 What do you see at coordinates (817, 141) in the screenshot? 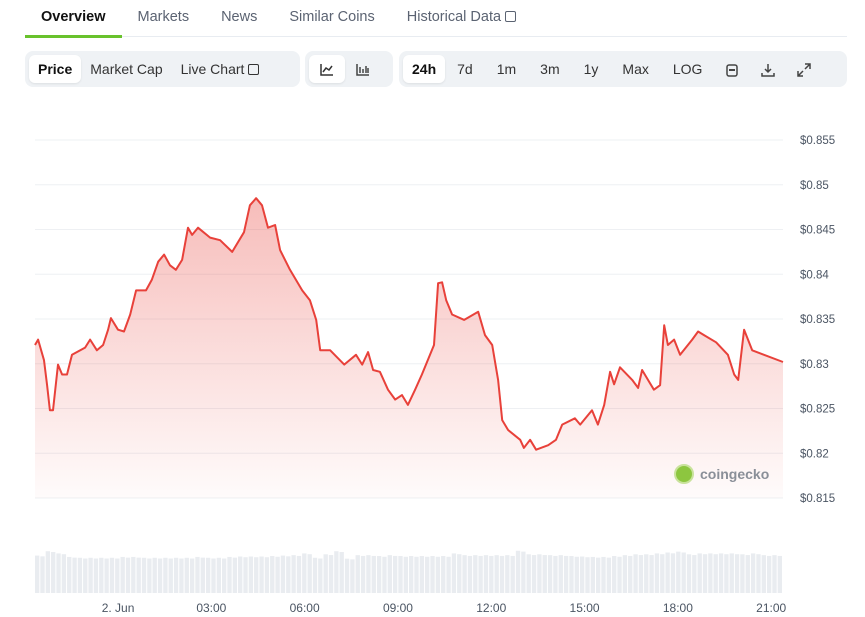
I see `y-tick-label: $0.855` at bounding box center [817, 141].